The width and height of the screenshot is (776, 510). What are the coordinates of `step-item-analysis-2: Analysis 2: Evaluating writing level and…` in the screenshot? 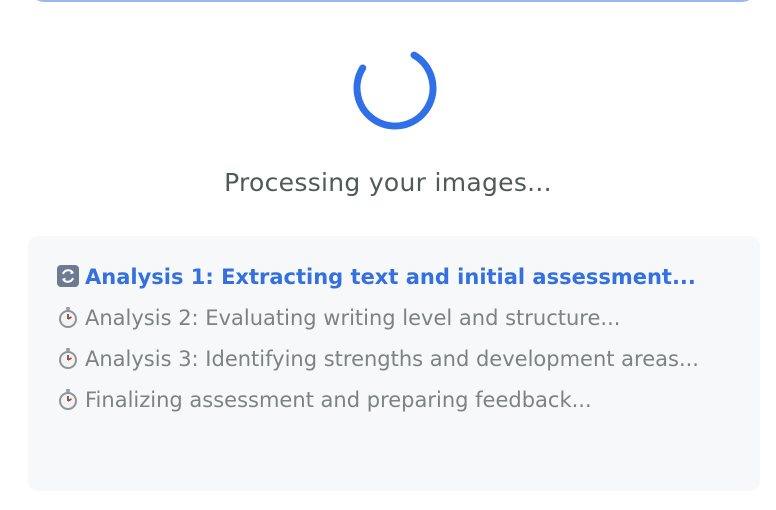 It's located at (389, 318).